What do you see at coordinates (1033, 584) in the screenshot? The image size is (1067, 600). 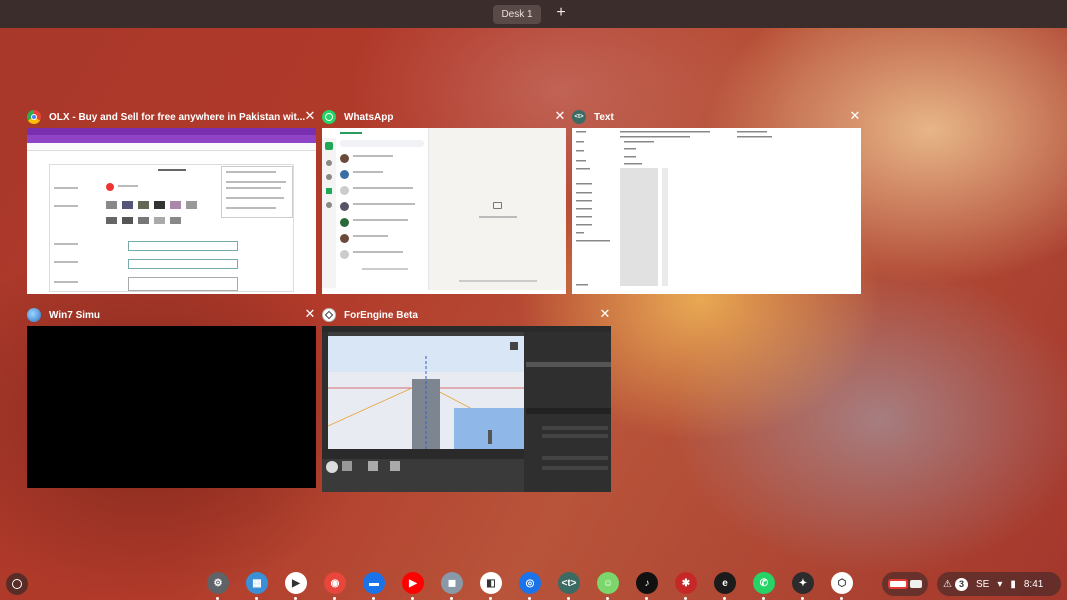 I see `clock: 8:41` at bounding box center [1033, 584].